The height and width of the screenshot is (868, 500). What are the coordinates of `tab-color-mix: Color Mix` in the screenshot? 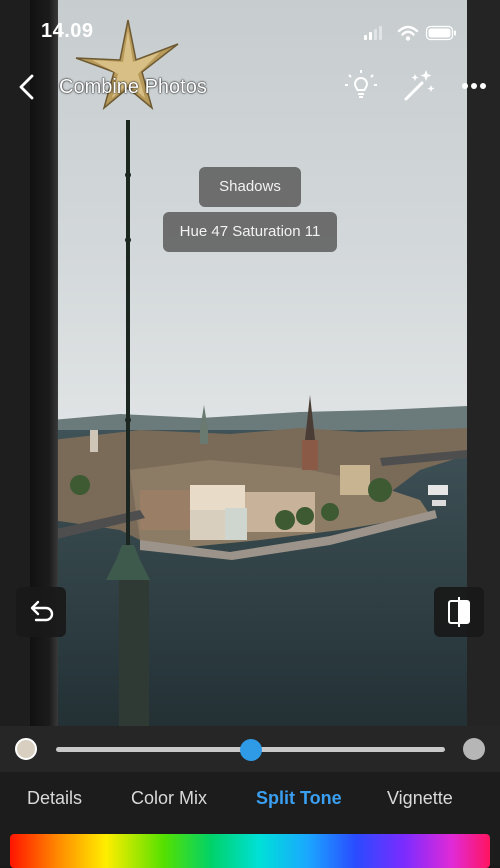 It's located at (169, 798).